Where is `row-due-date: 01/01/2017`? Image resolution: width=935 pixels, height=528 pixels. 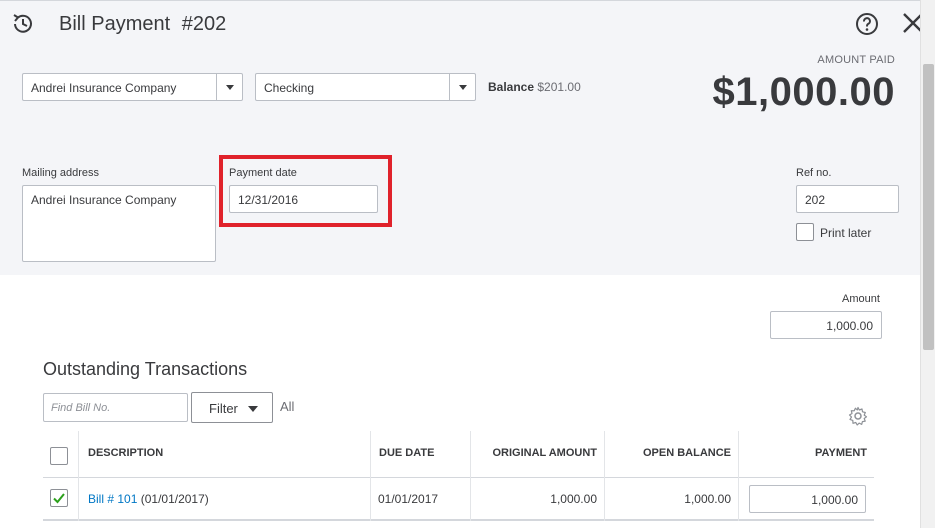 row-due-date: 01/01/2017 is located at coordinates (408, 499).